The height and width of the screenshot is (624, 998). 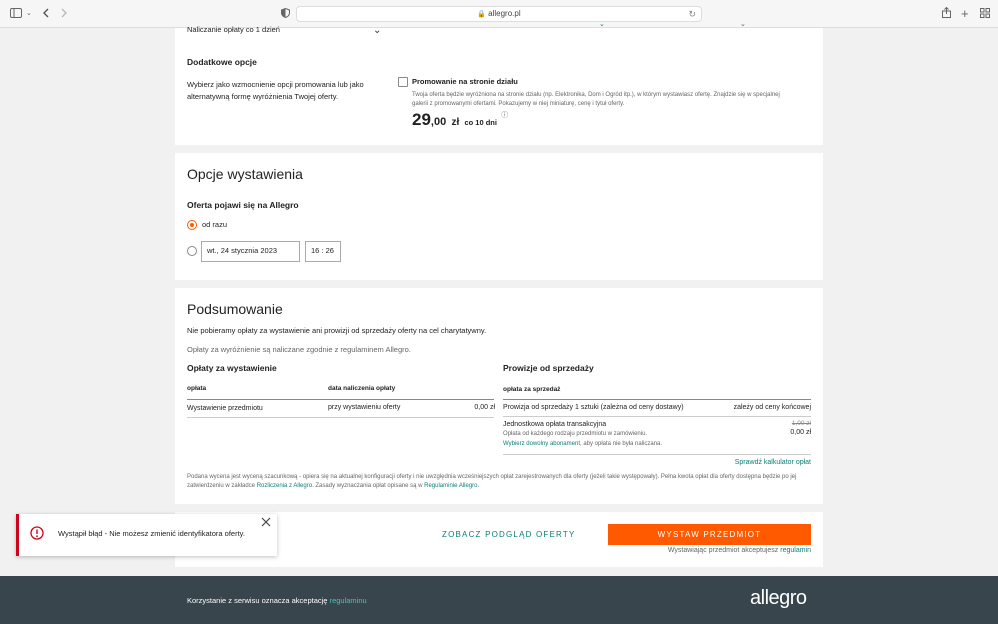 I want to click on transaction-new-price: 0,00 zł, so click(x=800, y=432).